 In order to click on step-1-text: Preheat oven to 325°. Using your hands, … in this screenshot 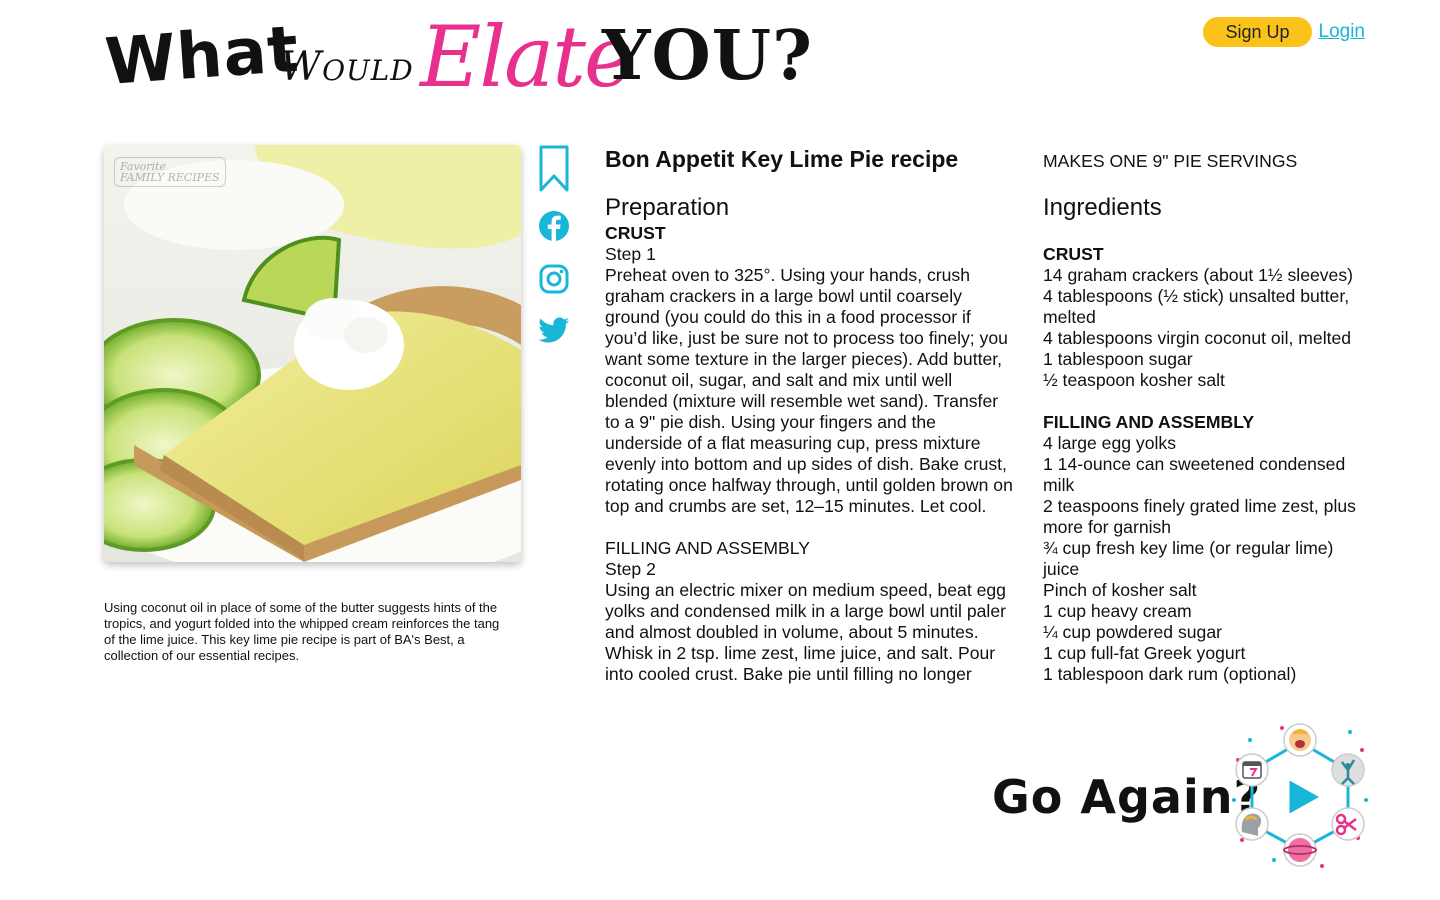, I will do `click(809, 390)`.